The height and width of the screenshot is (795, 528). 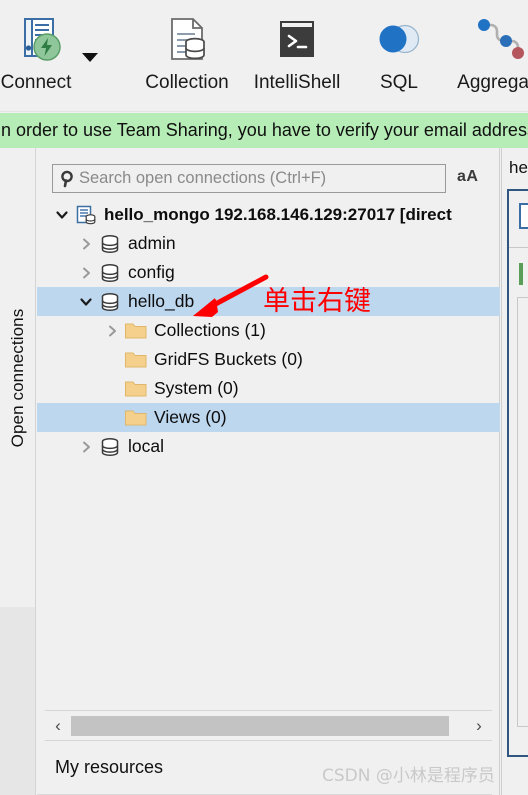 I want to click on connect-icon, so click(x=36, y=39).